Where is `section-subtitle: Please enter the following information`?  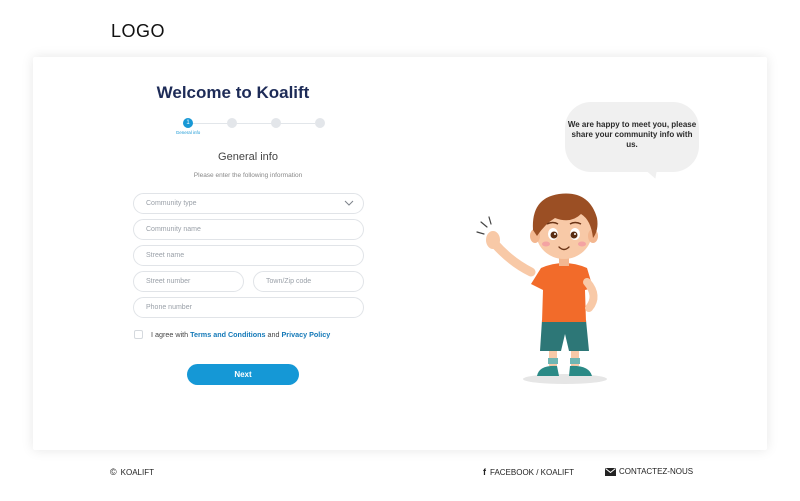 section-subtitle: Please enter the following information is located at coordinates (248, 175).